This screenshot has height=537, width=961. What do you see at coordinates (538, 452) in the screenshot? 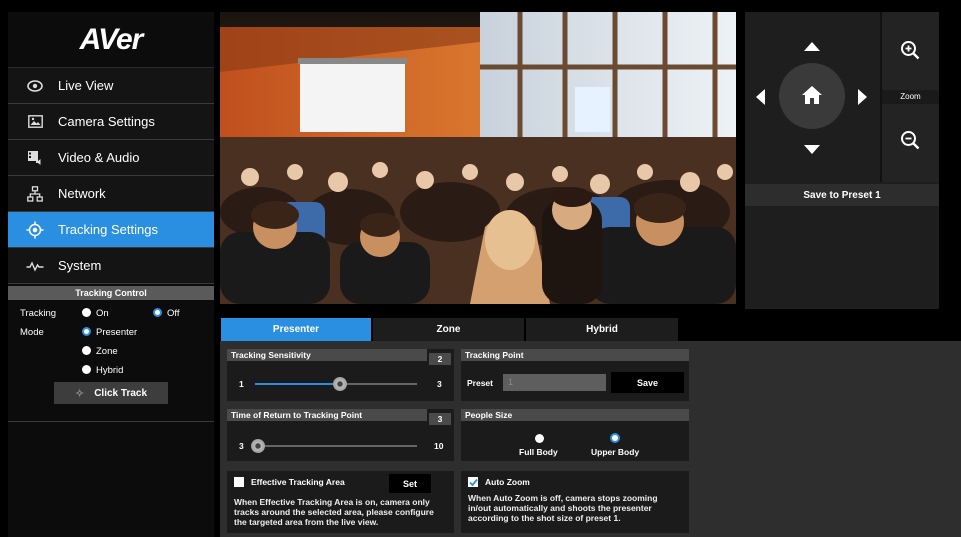
I see `full-body-label: Full Body` at bounding box center [538, 452].